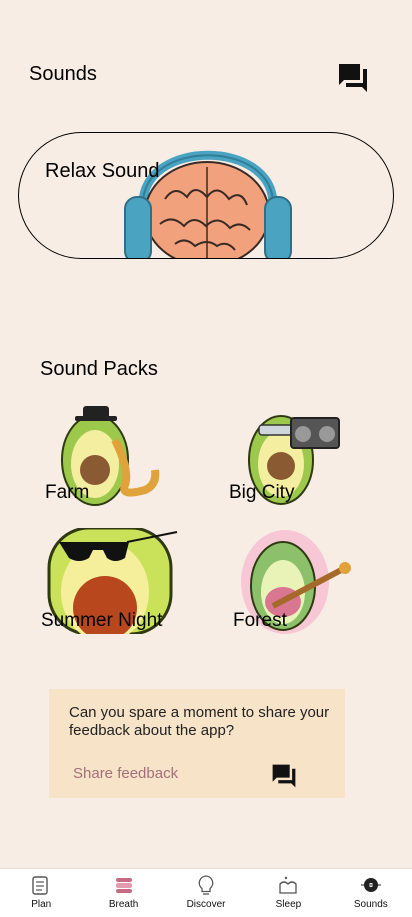 The height and width of the screenshot is (917, 412). What do you see at coordinates (41, 904) in the screenshot?
I see `nav-label: Plan` at bounding box center [41, 904].